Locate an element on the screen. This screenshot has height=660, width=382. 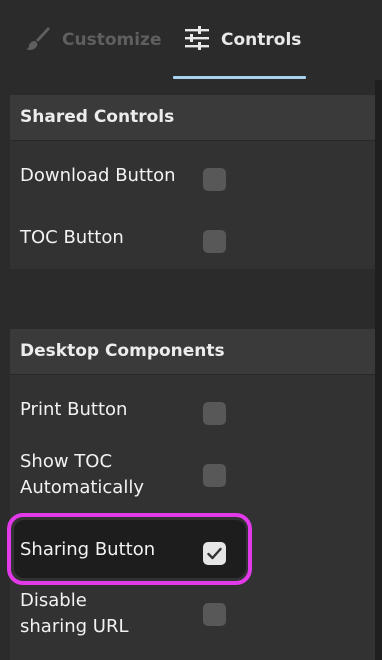
show-toc-automatically-checkbox is located at coordinates (214, 475).